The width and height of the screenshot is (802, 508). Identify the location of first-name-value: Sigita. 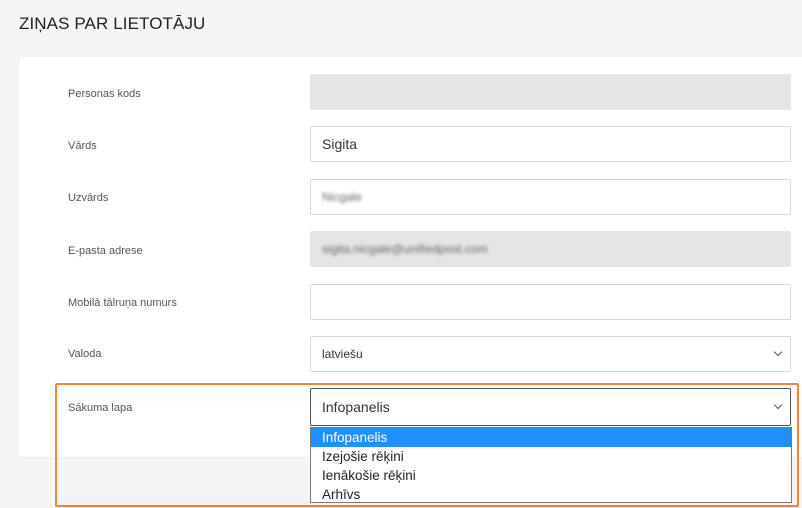
(340, 144).